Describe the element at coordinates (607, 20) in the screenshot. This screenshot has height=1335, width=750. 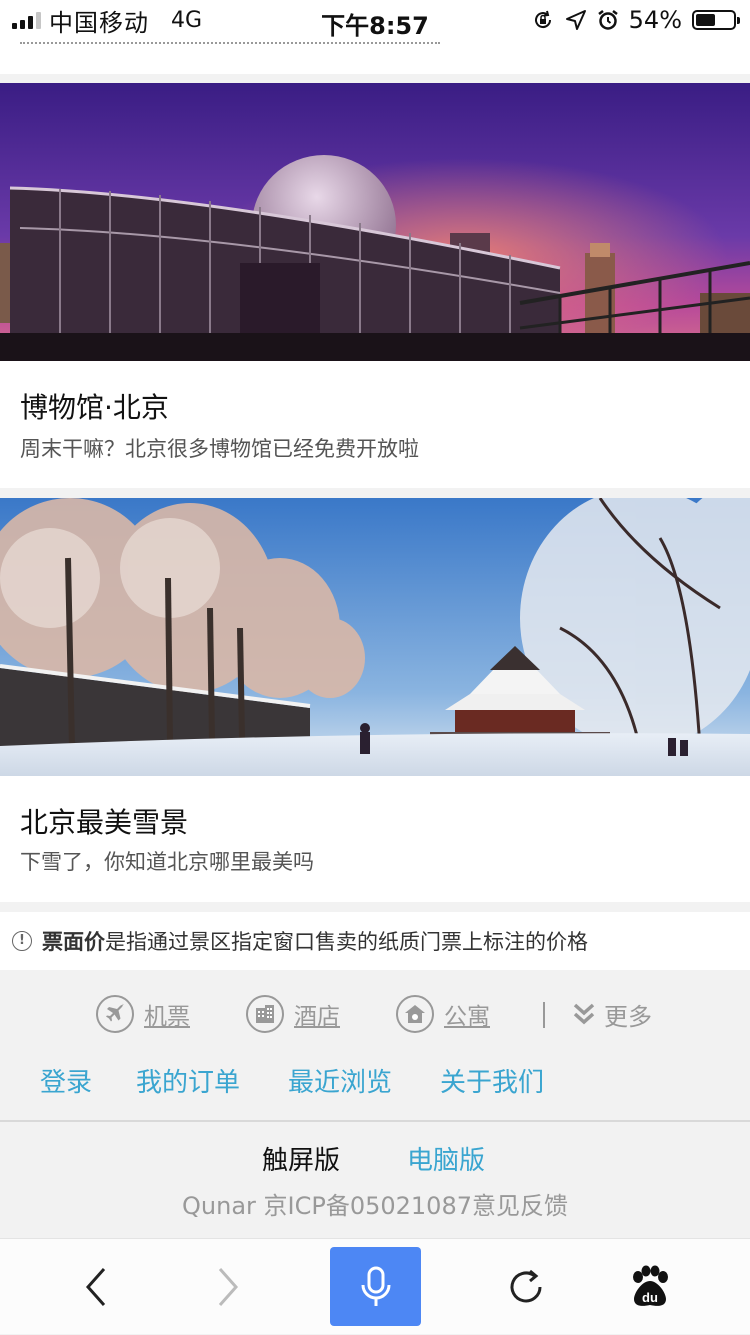
I see `alarm-clock-icon` at that location.